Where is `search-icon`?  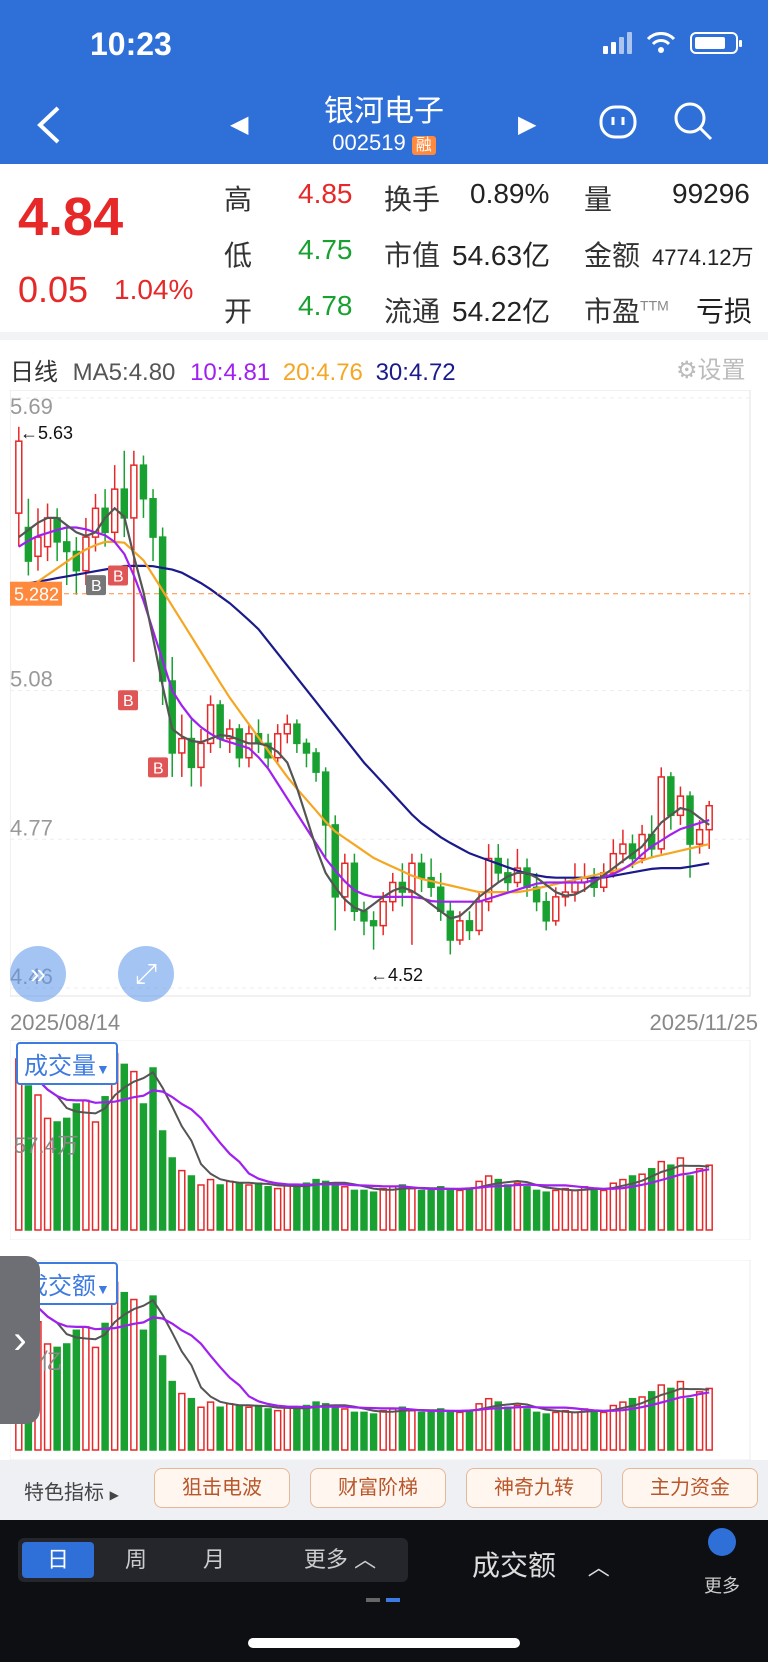 search-icon is located at coordinates (693, 121).